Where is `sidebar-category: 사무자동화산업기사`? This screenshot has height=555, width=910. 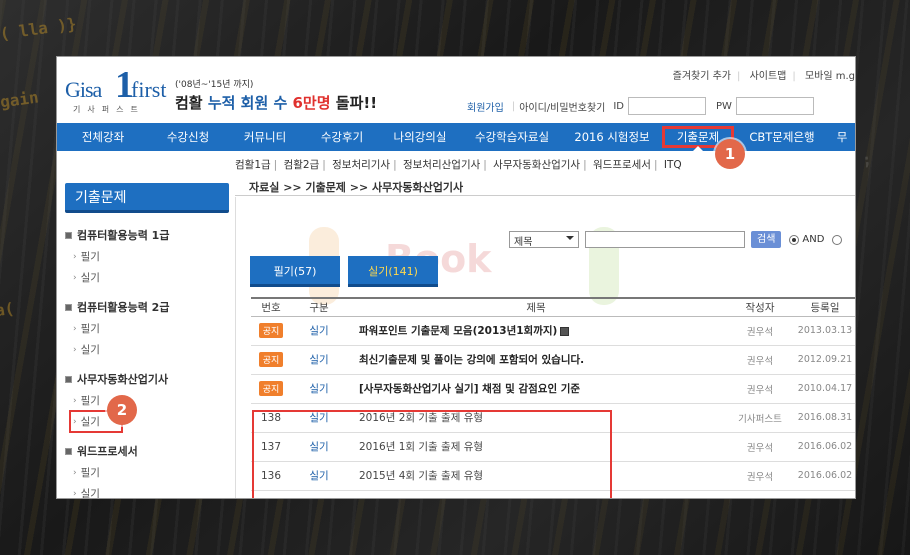 sidebar-category: 사무자동화산업기사 is located at coordinates (147, 379).